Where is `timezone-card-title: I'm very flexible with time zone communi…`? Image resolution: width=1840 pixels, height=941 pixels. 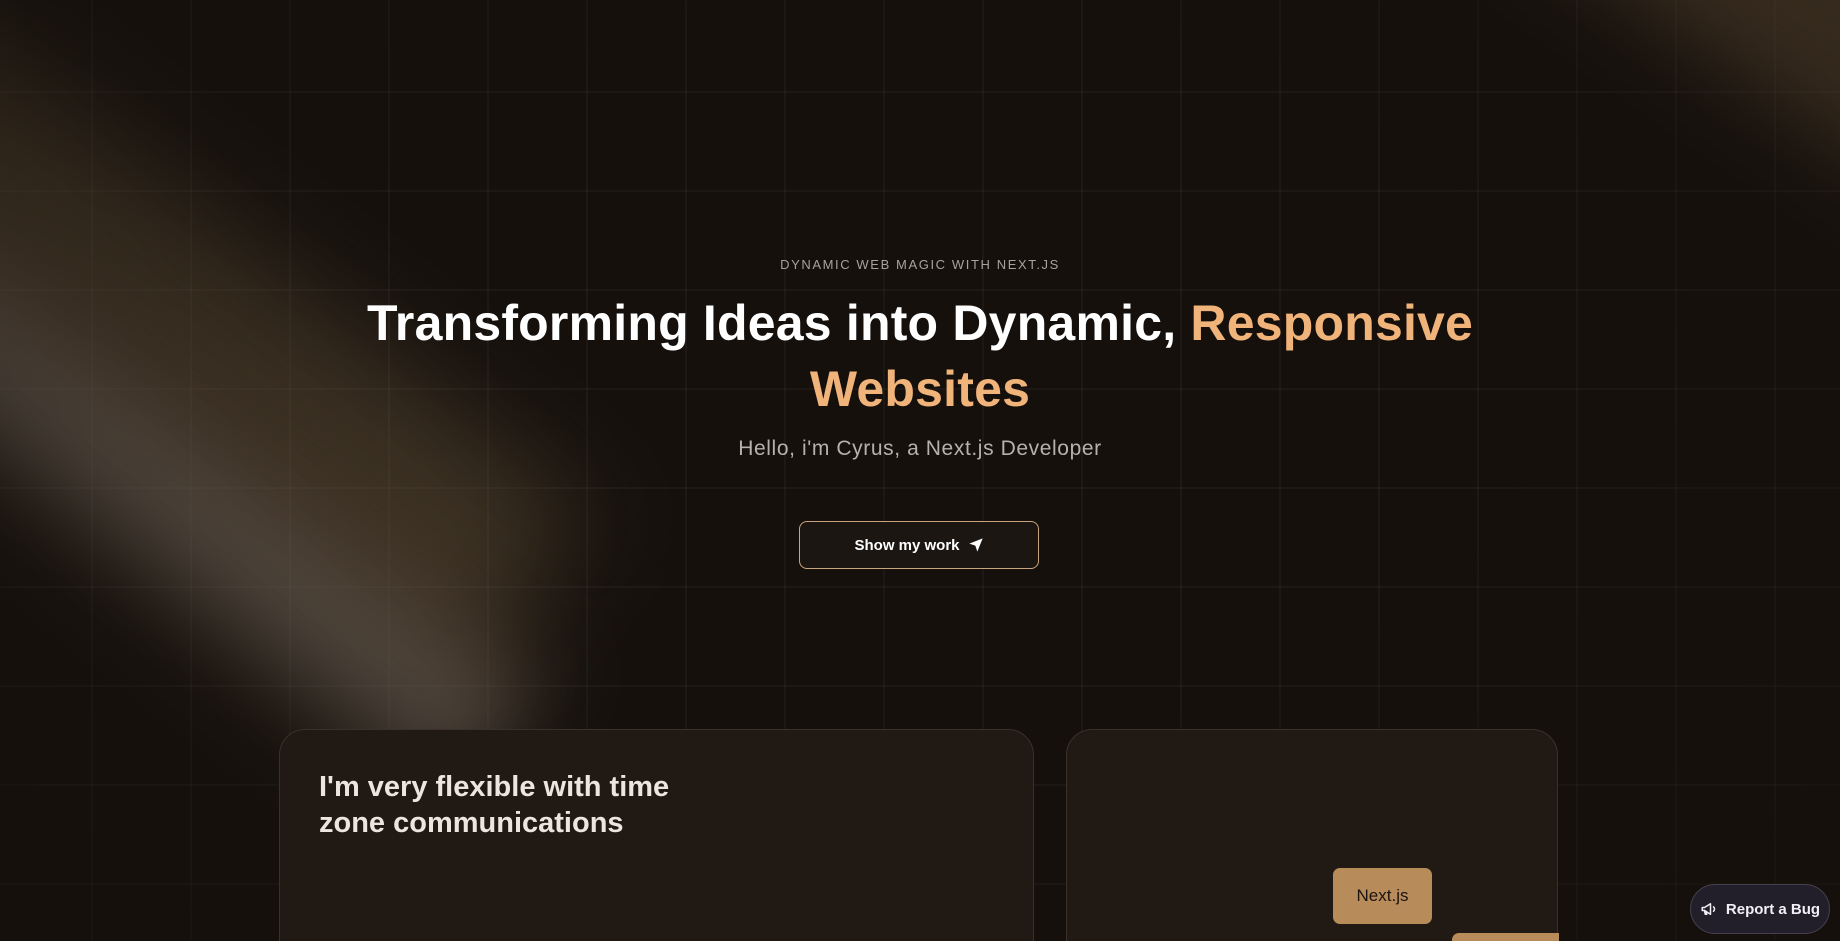
timezone-card-title: I'm very flexible with time zone communi… is located at coordinates (494, 805).